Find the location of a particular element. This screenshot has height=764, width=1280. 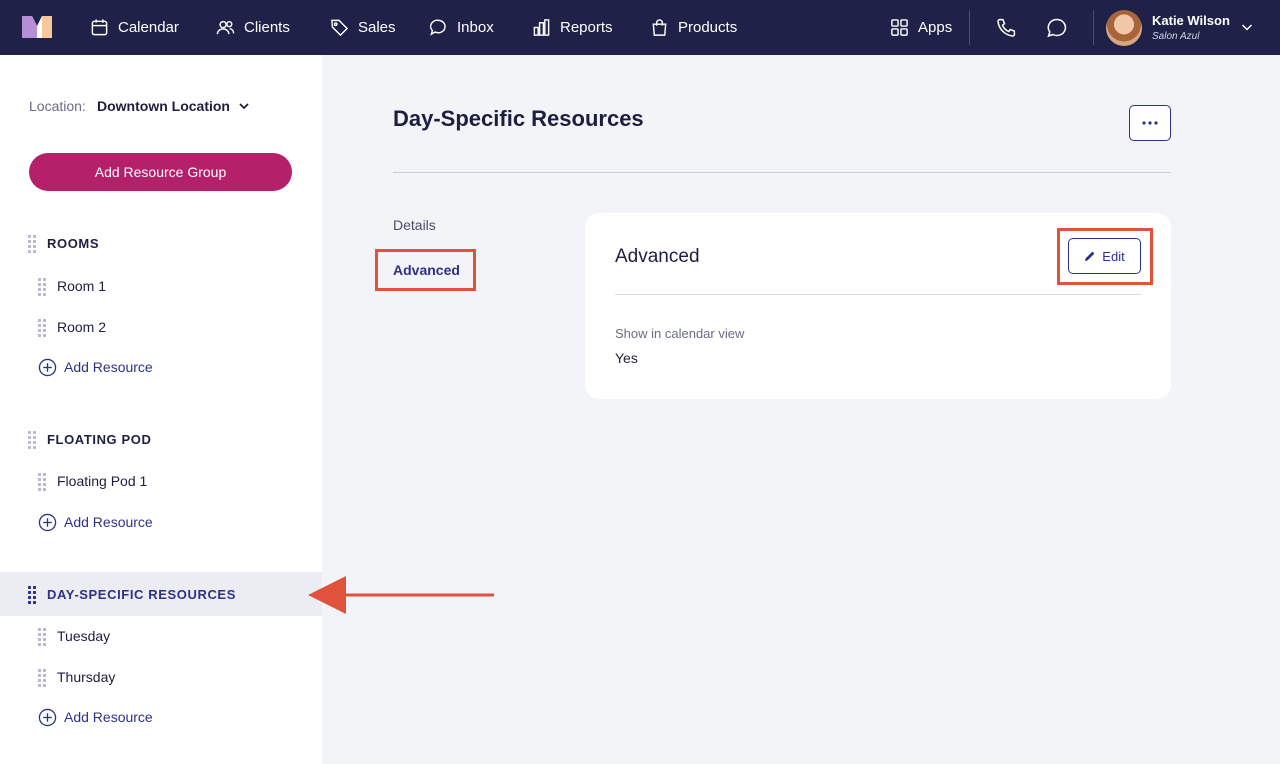

location-label: Location: is located at coordinates (57, 106).